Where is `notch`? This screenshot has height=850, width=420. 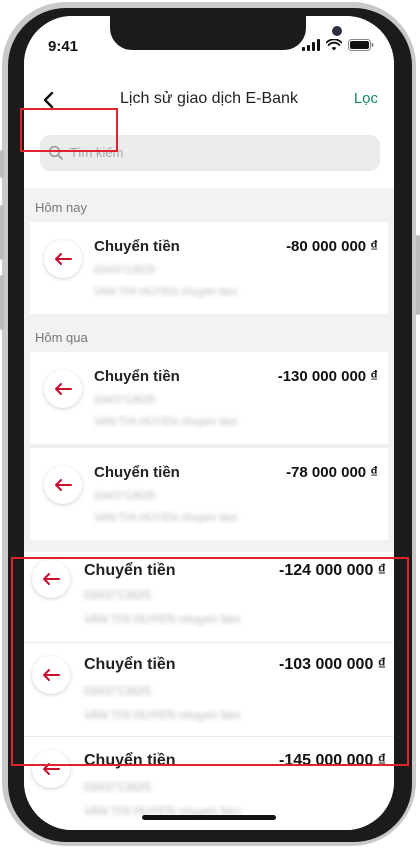
notch is located at coordinates (226, 33).